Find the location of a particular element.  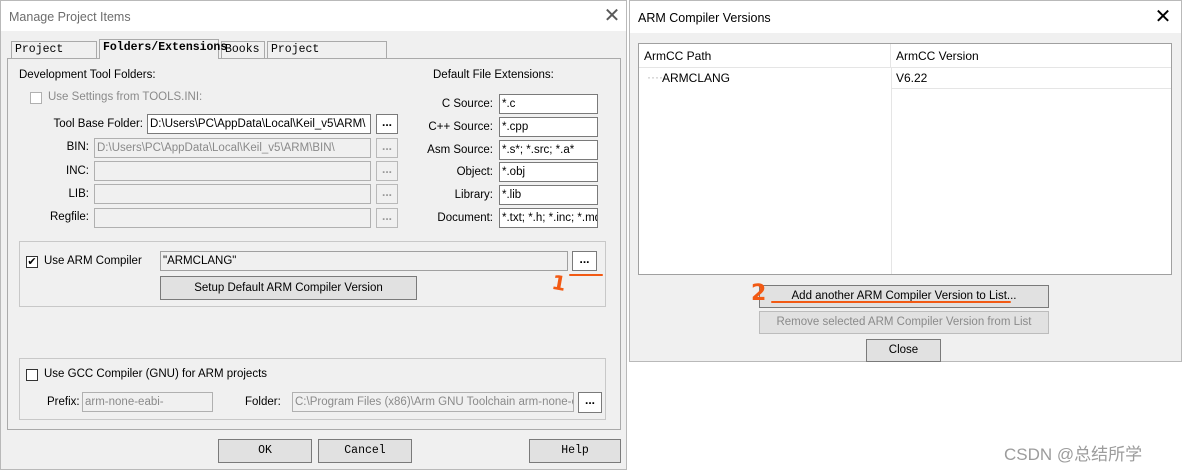

default-ext-heading: Default File Extensions: is located at coordinates (493, 75).